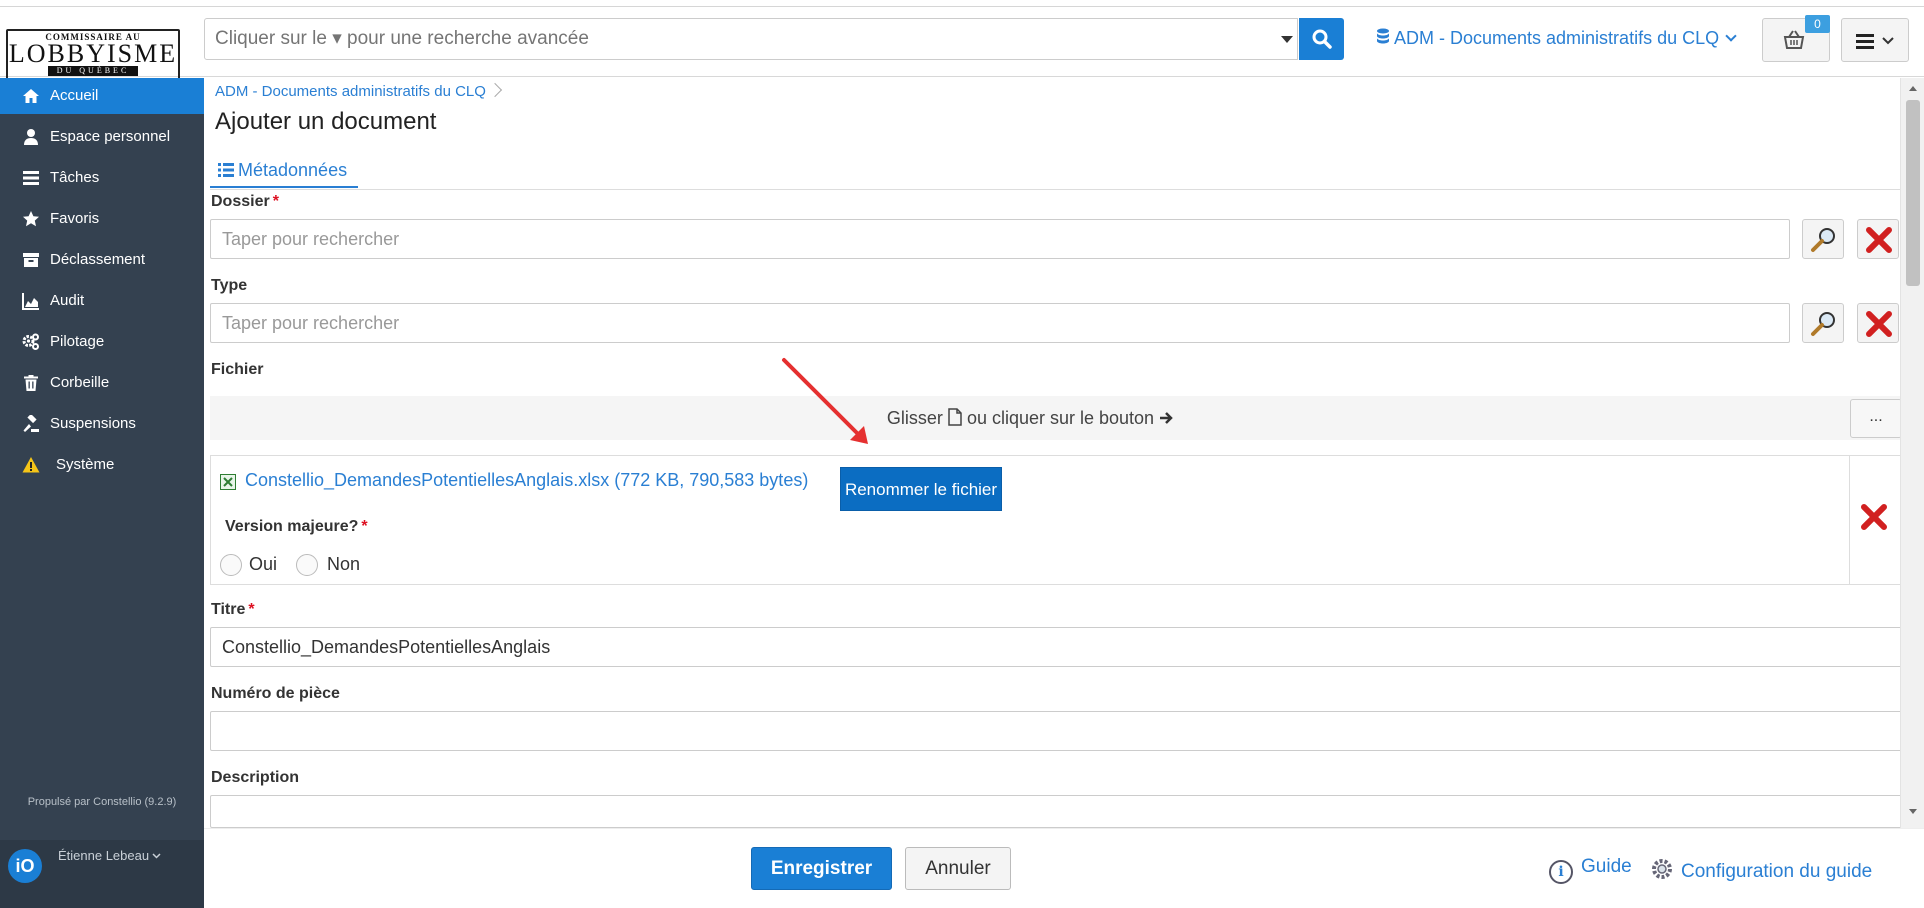 Image resolution: width=1924 pixels, height=908 pixels. I want to click on sidebar-item-suspensions: Suspensions, so click(102, 424).